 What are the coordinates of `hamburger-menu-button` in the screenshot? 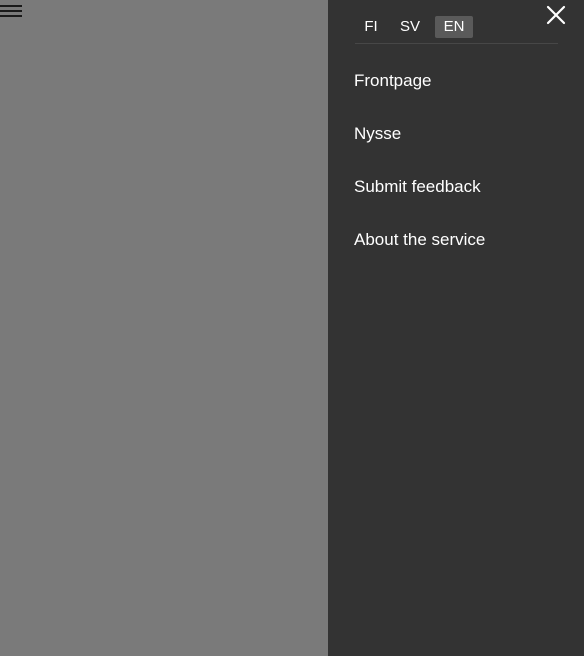 It's located at (12, 12).